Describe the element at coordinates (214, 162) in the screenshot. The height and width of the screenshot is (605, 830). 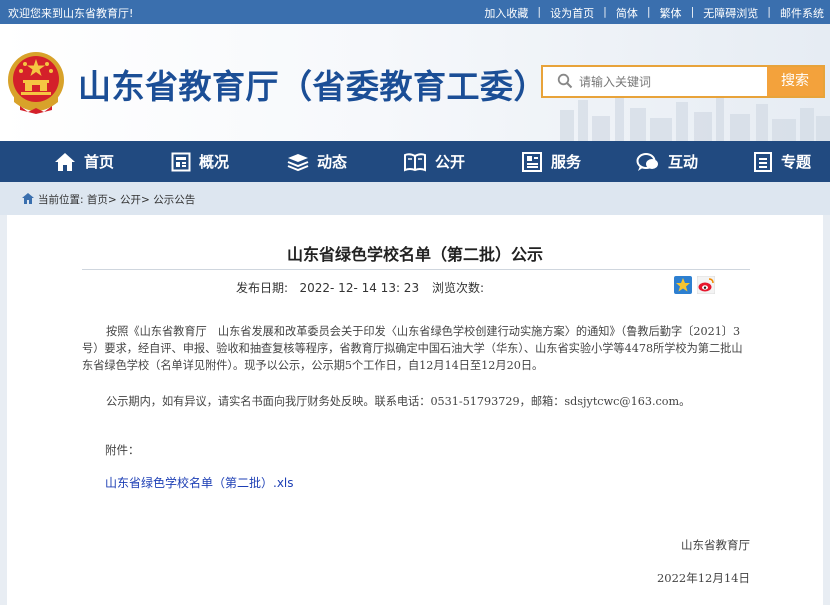
I see `nav-label: 概况` at that location.